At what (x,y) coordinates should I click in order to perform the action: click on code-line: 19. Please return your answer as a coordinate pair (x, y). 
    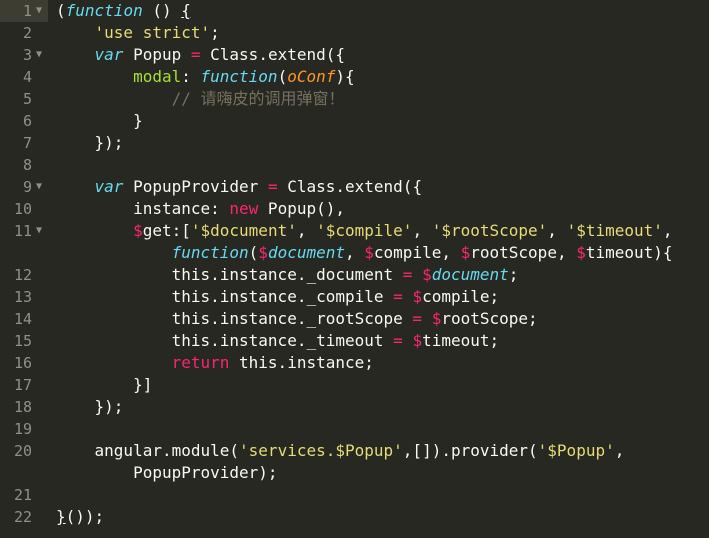
    Looking at the image, I should click on (354, 429).